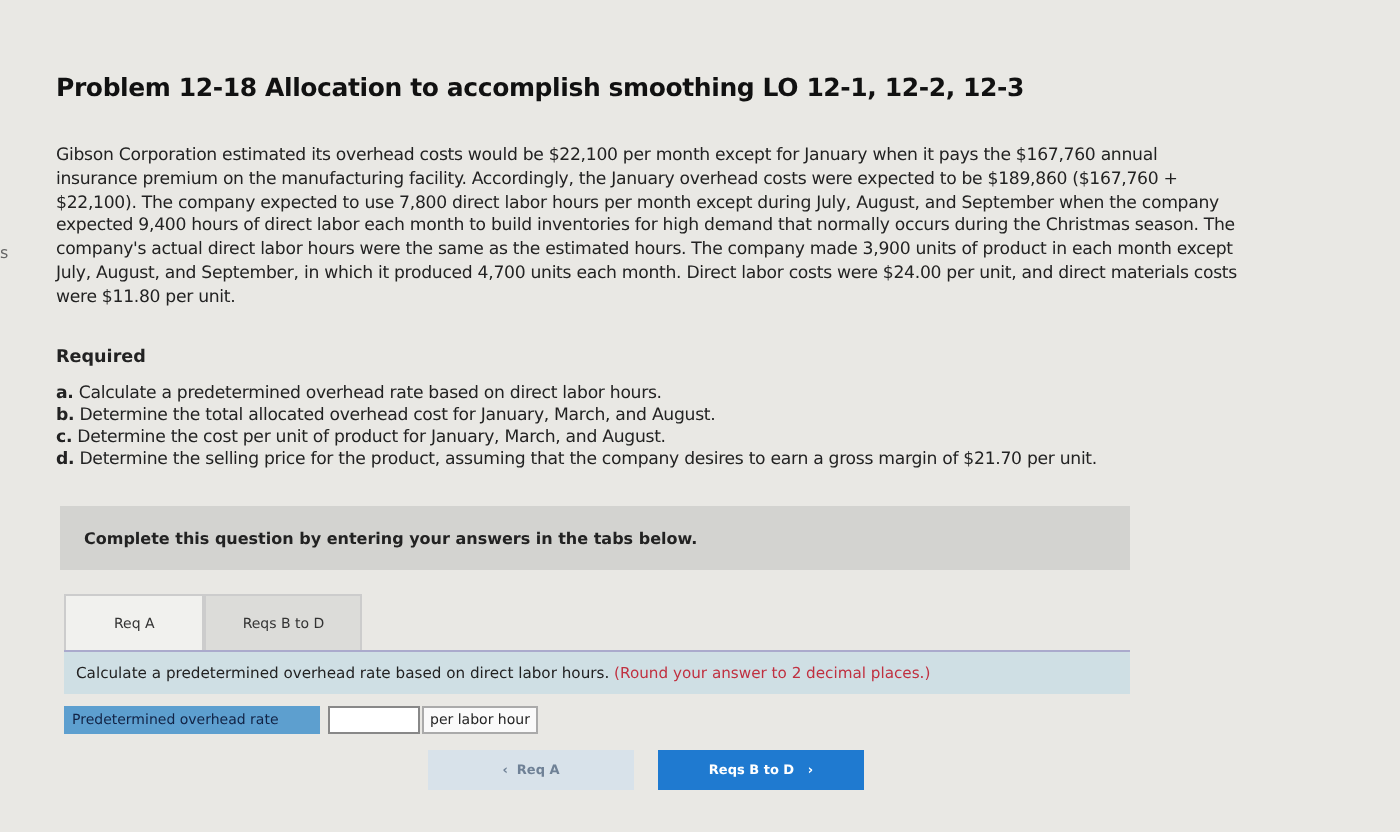 This screenshot has width=1400, height=832. Describe the element at coordinates (541, 87) in the screenshot. I see `problem-title: Problem 12-18 Allocation to accomplish smoothing LO 12-1, 12-2, 12-3` at that location.